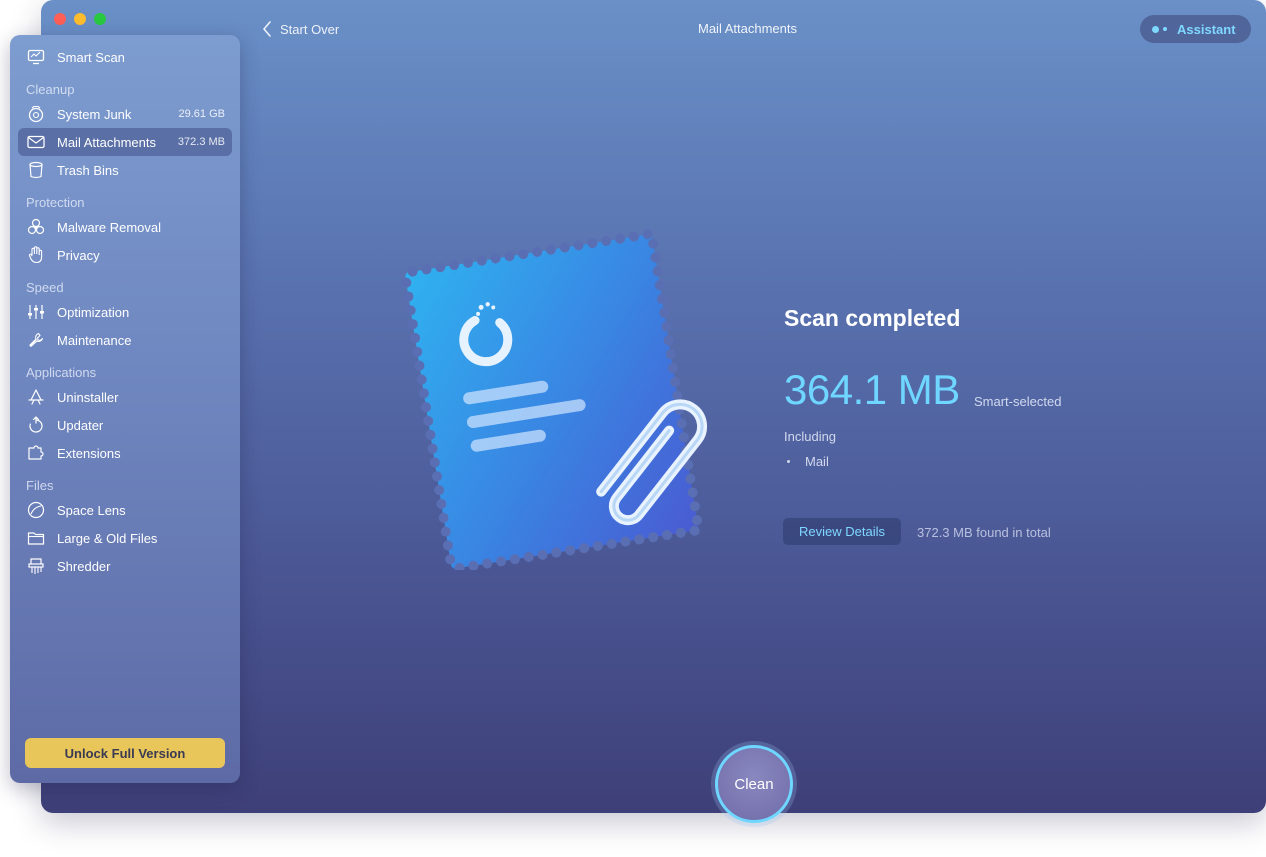  I want to click on sidebar-item-extensions: Extensions, so click(125, 453).